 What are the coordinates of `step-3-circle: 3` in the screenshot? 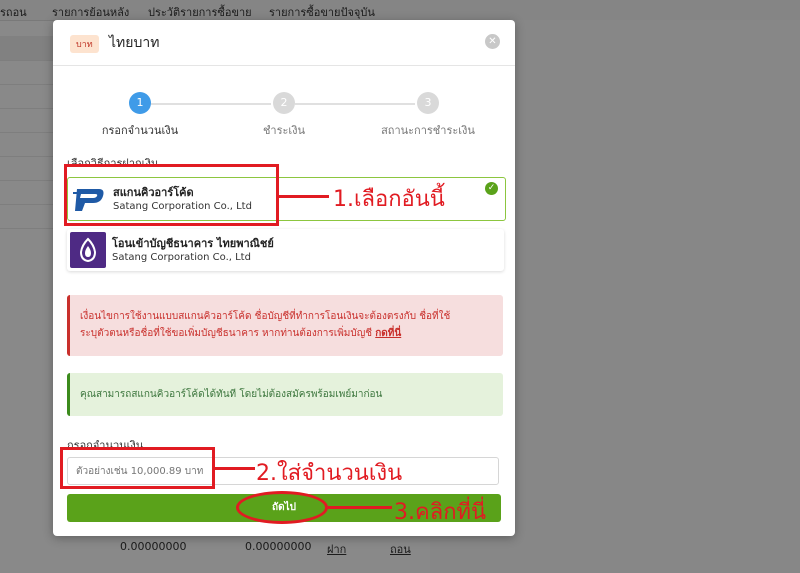 It's located at (428, 103).